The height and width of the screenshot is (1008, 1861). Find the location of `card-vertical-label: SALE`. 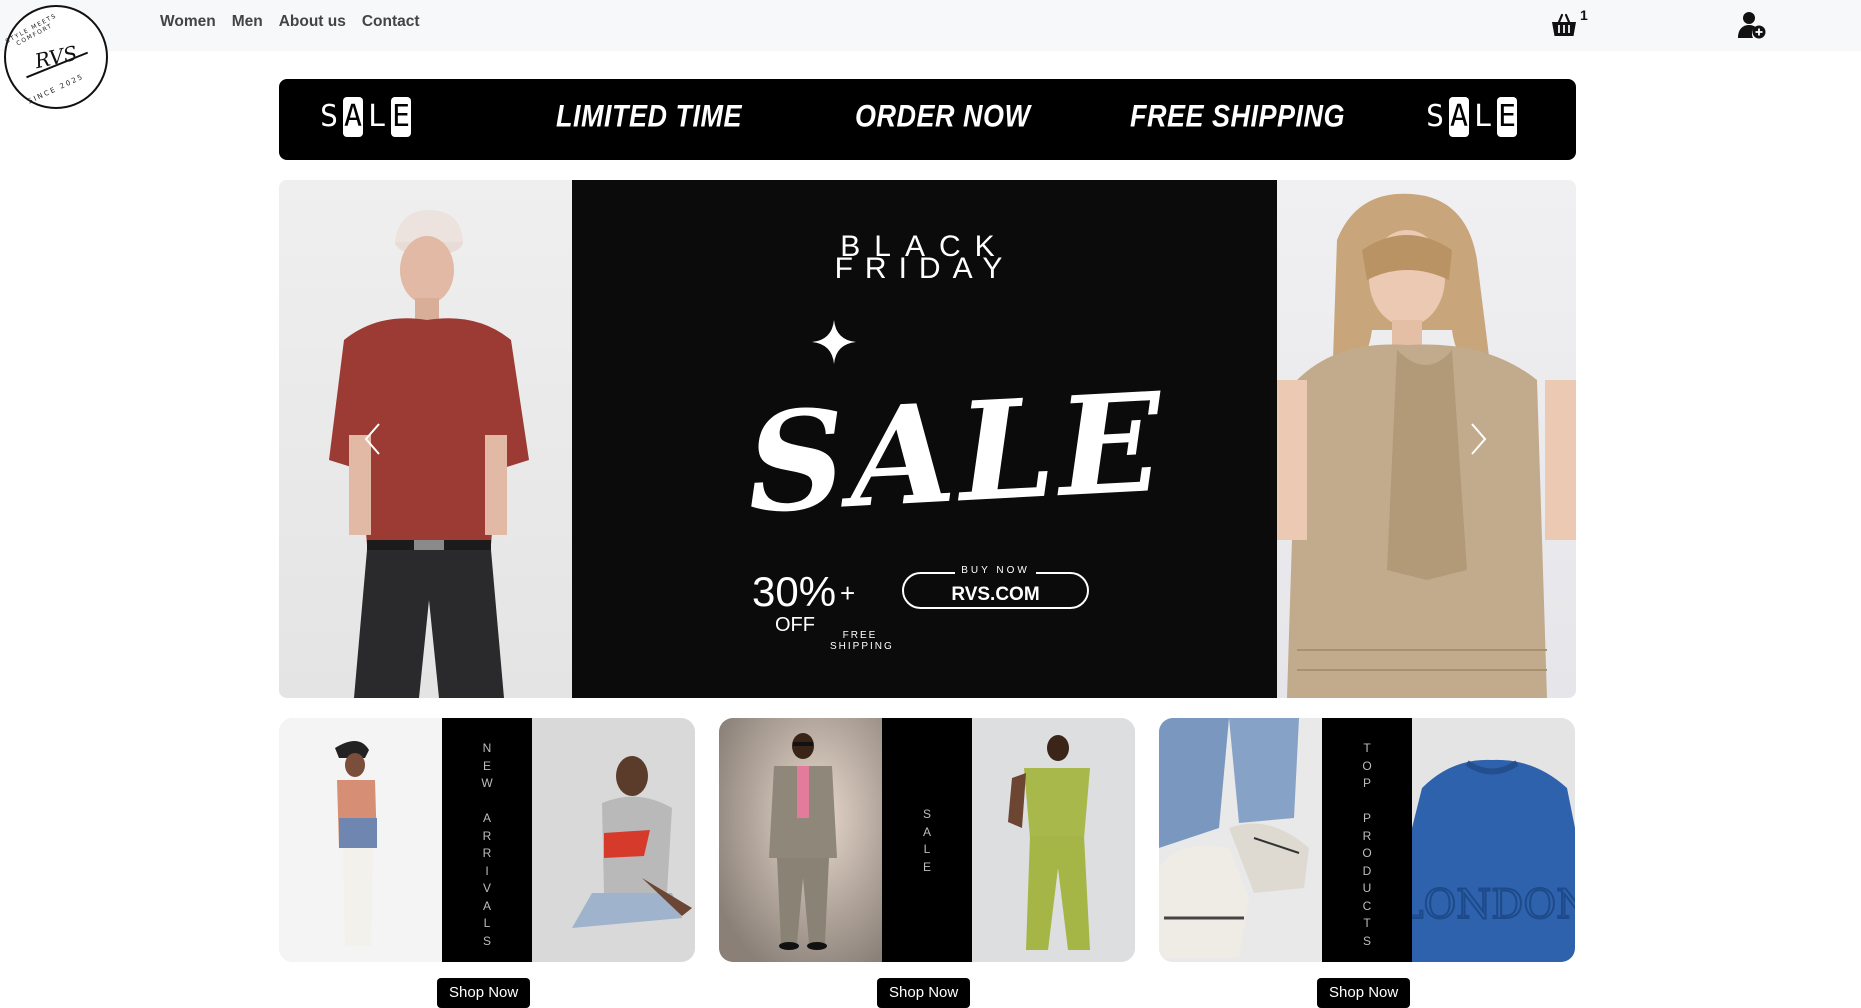

card-vertical-label: SALE is located at coordinates (927, 841).